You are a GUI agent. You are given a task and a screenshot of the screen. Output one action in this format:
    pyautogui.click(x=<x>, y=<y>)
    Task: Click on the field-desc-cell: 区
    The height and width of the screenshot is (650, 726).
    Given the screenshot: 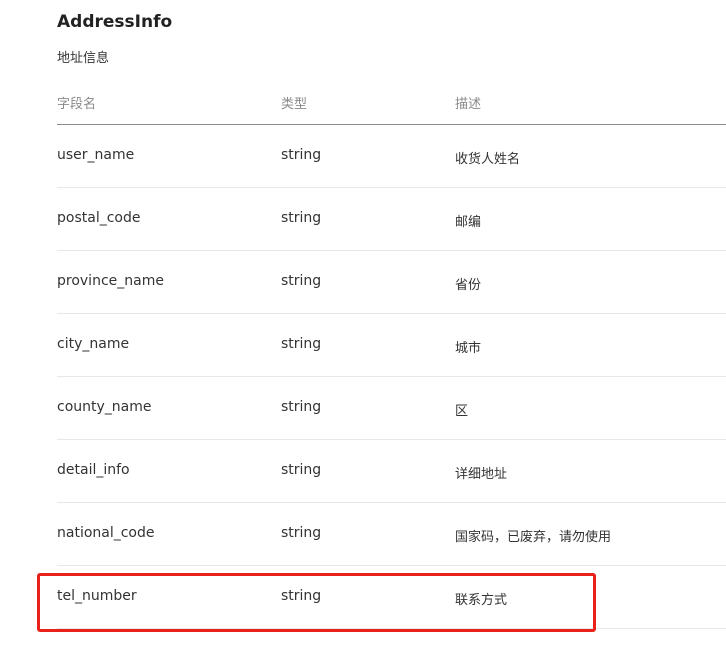 What is the action you would take?
    pyautogui.click(x=462, y=411)
    